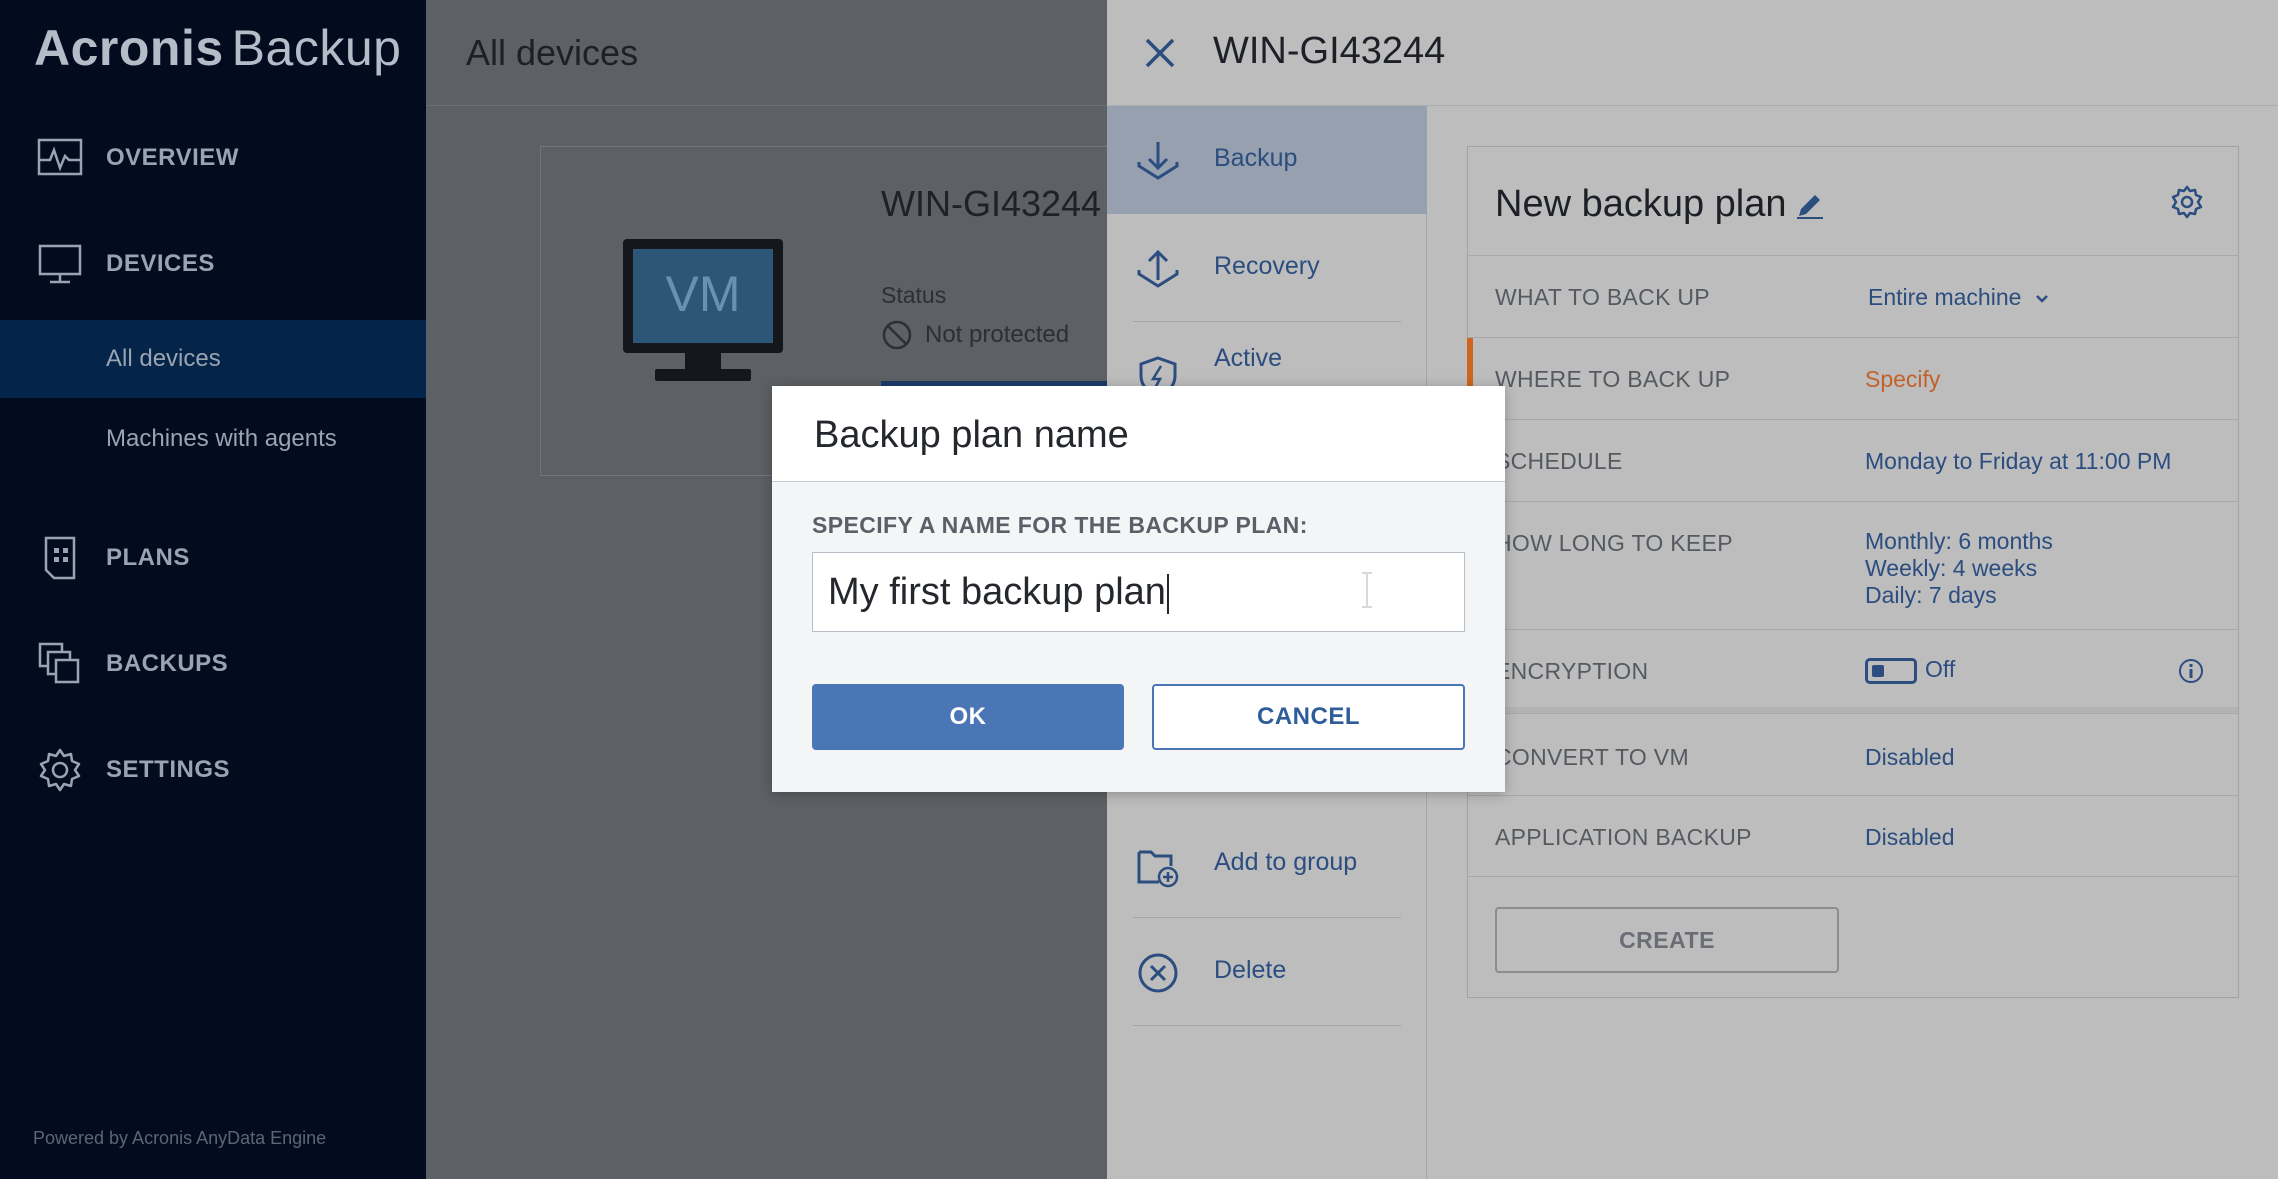 The width and height of the screenshot is (2278, 1179). I want to click on schedule-link: Monday to Friday at 11:00 PM, so click(2018, 461).